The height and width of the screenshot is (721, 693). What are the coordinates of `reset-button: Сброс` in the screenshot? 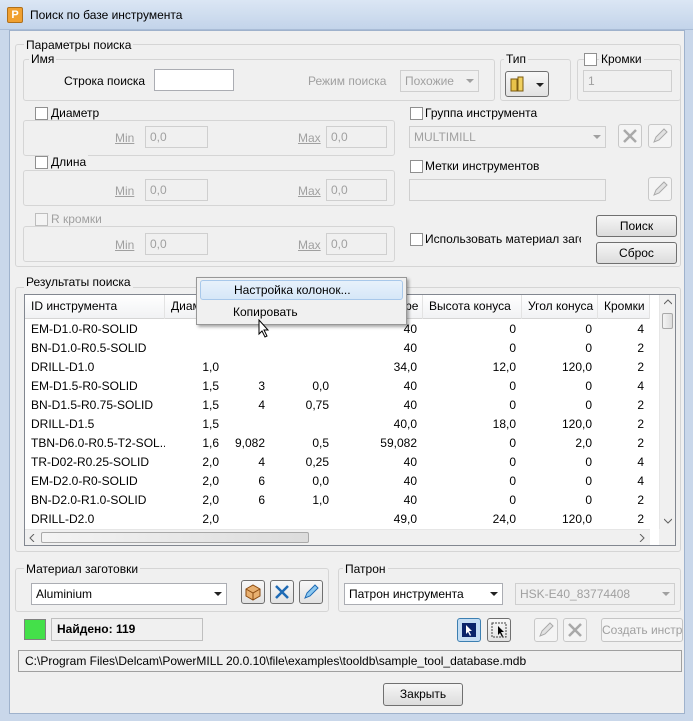 It's located at (636, 253).